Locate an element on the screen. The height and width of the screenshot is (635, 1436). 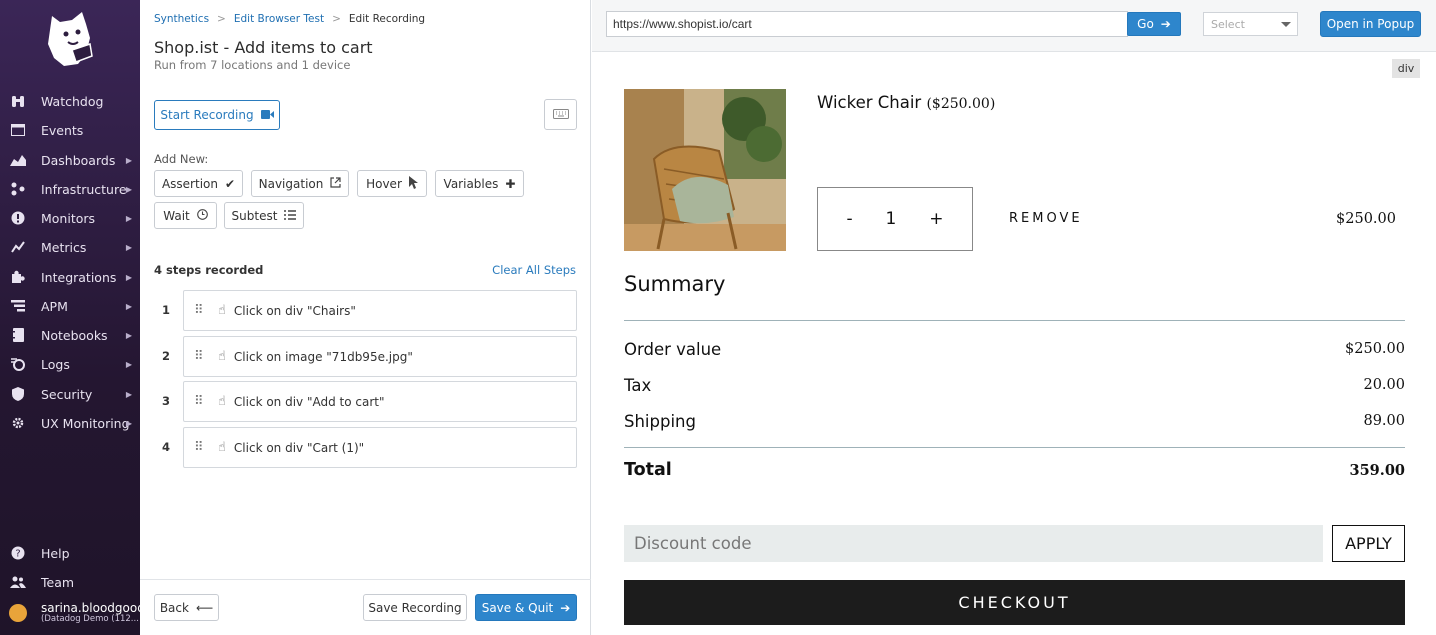
product-image is located at coordinates (705, 170).